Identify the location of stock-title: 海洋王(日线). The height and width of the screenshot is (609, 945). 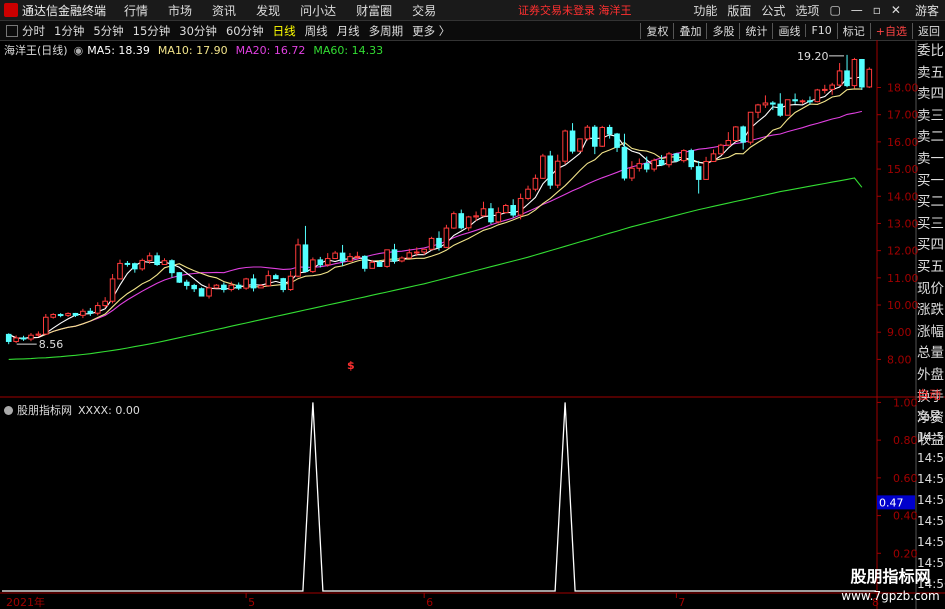
(36, 50).